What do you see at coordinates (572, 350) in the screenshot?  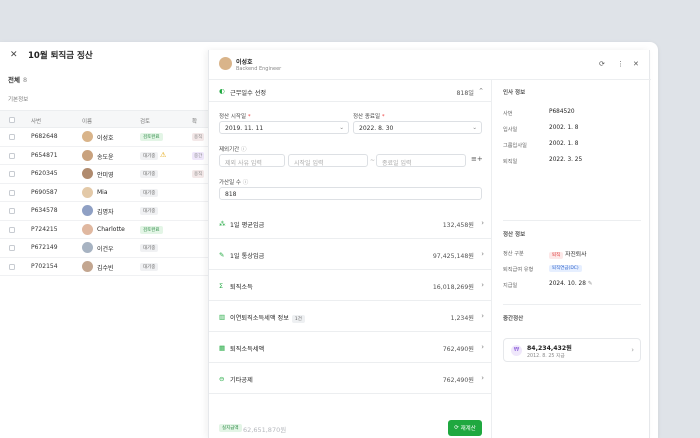 I see `interim-card: ₩ 84,234,432원 2012. 8. 25 지급 ›` at bounding box center [572, 350].